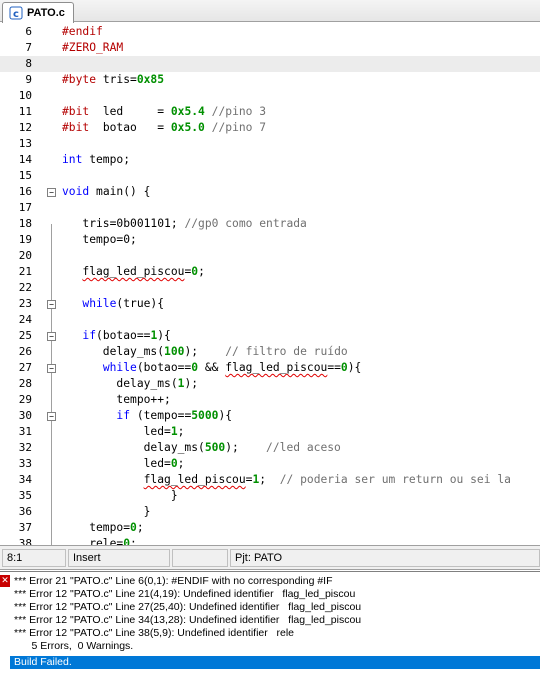 This screenshot has height=674, width=540. I want to click on code-line: 9 #byte tris=0x85, so click(270, 80).